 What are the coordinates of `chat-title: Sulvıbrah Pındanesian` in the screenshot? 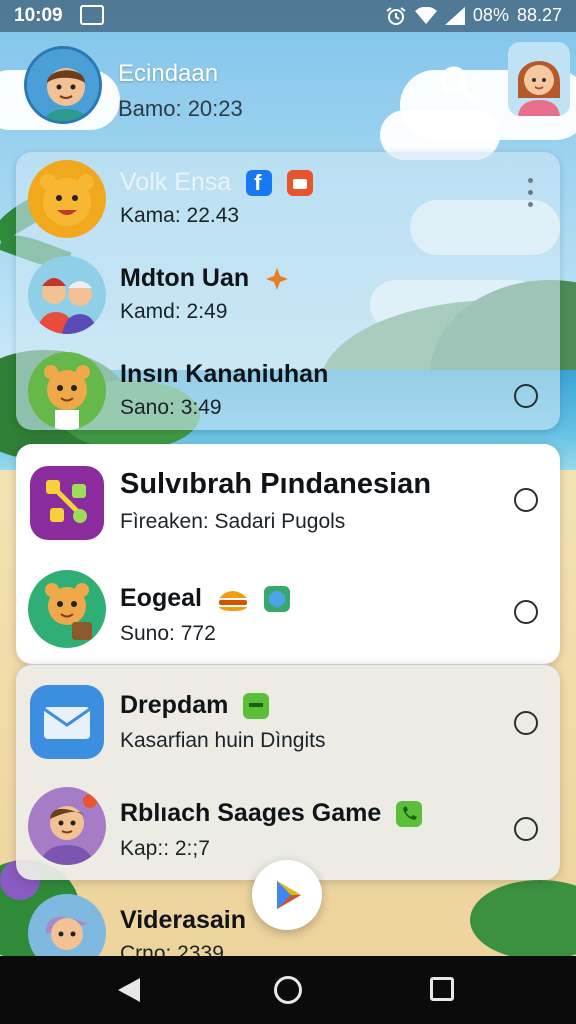 It's located at (276, 484).